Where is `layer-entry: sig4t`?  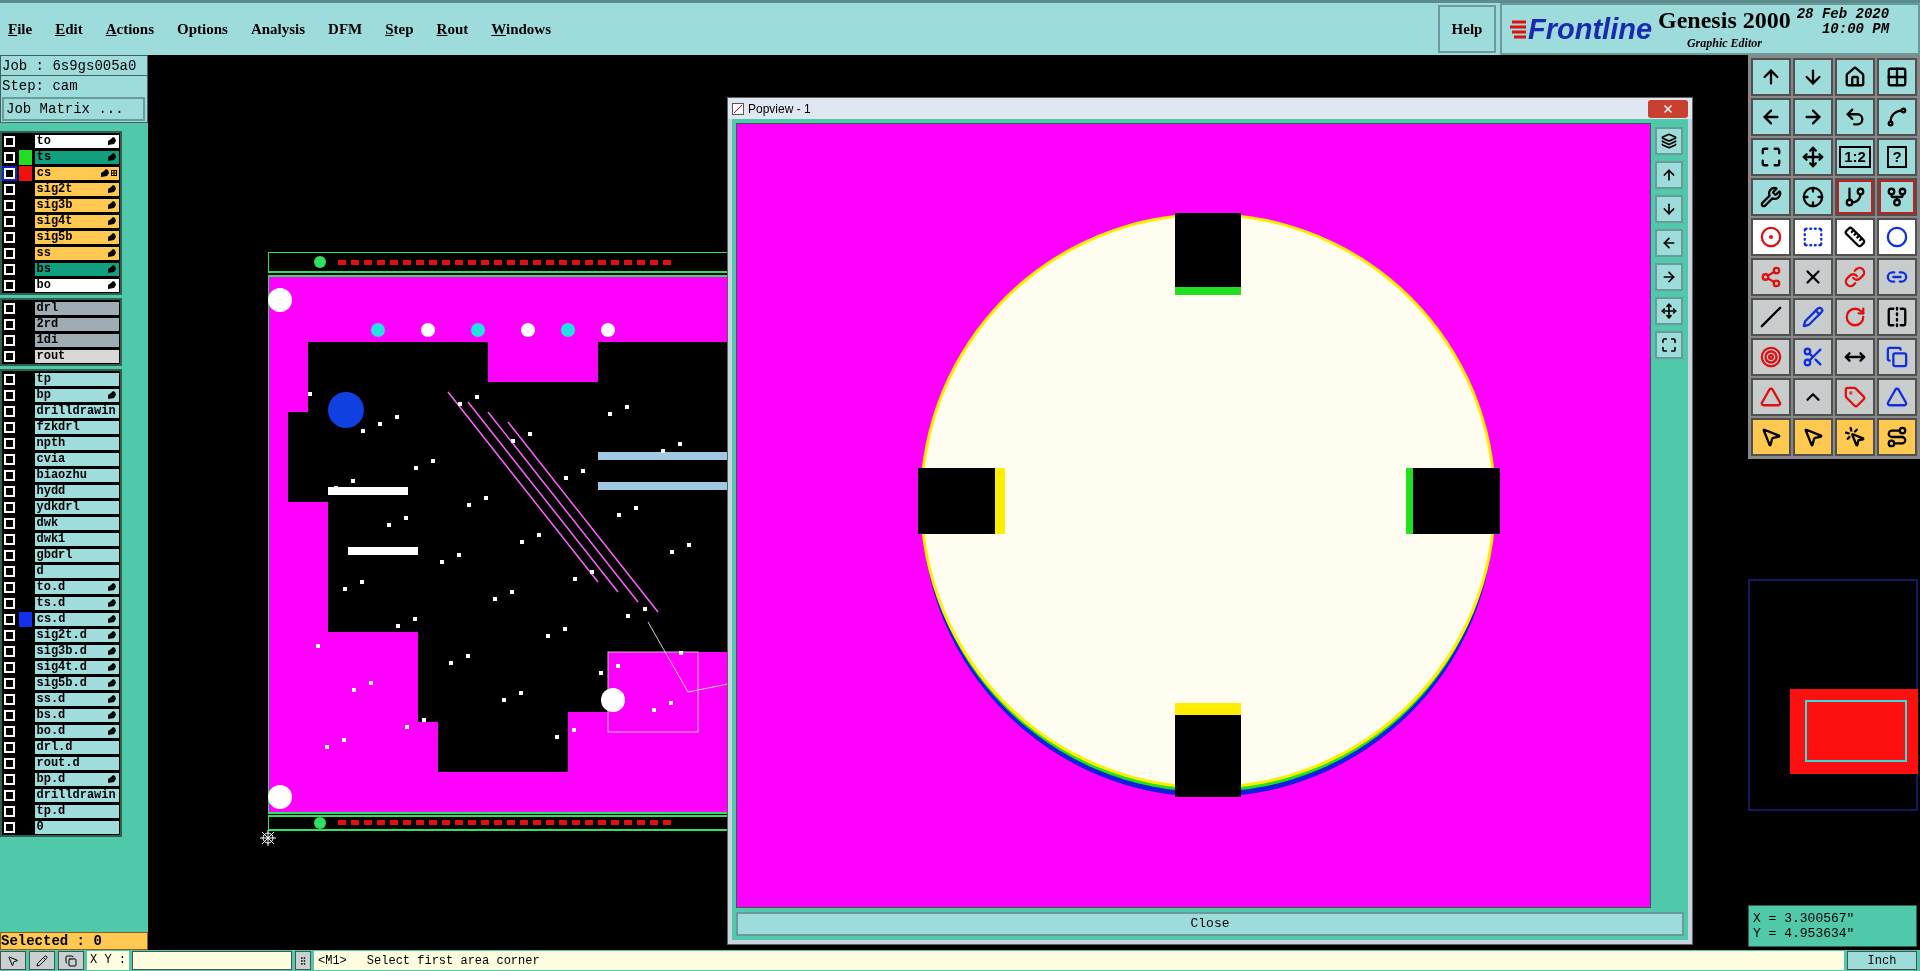
layer-entry: sig4t is located at coordinates (76, 221).